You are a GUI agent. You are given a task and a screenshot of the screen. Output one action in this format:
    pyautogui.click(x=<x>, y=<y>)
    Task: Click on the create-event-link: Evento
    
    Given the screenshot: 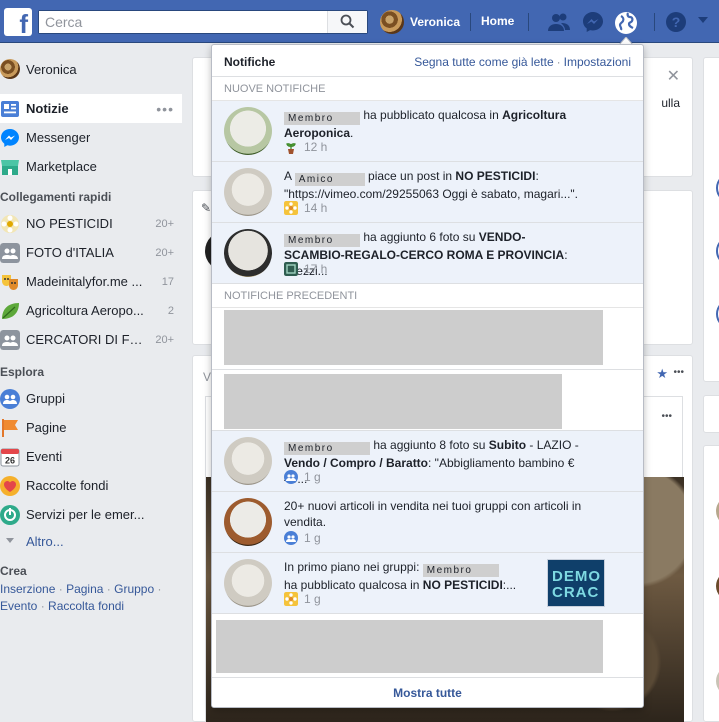 What is the action you would take?
    pyautogui.click(x=18, y=606)
    